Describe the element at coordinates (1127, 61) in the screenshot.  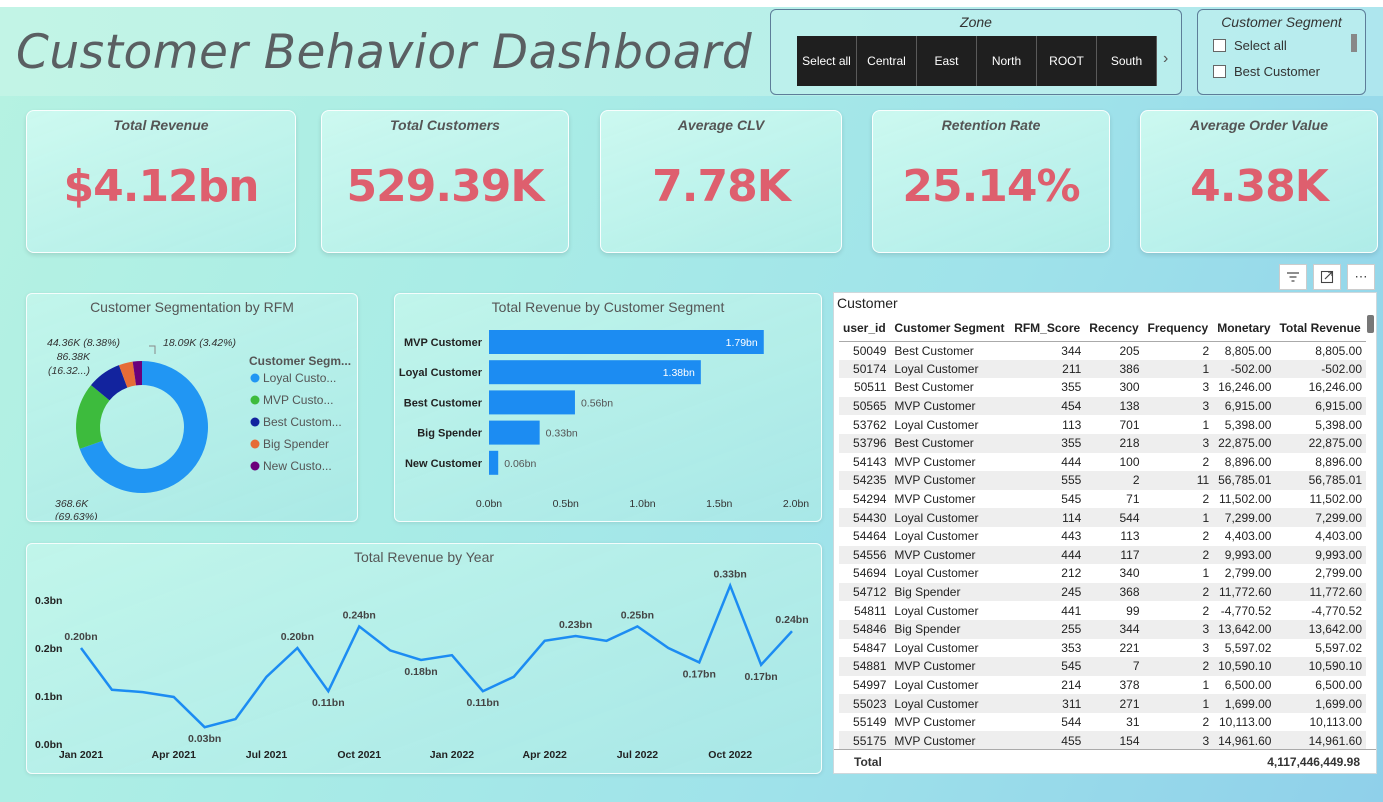
I see `zone-option-south: South` at that location.